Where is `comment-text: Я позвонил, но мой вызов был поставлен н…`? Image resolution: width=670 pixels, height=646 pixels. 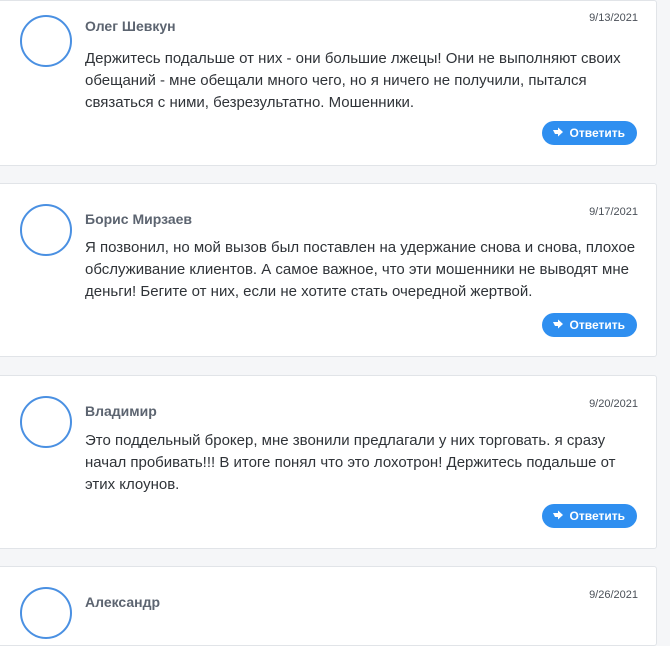 comment-text: Я позвонил, но мой вызов был поставлен н… is located at coordinates (360, 269).